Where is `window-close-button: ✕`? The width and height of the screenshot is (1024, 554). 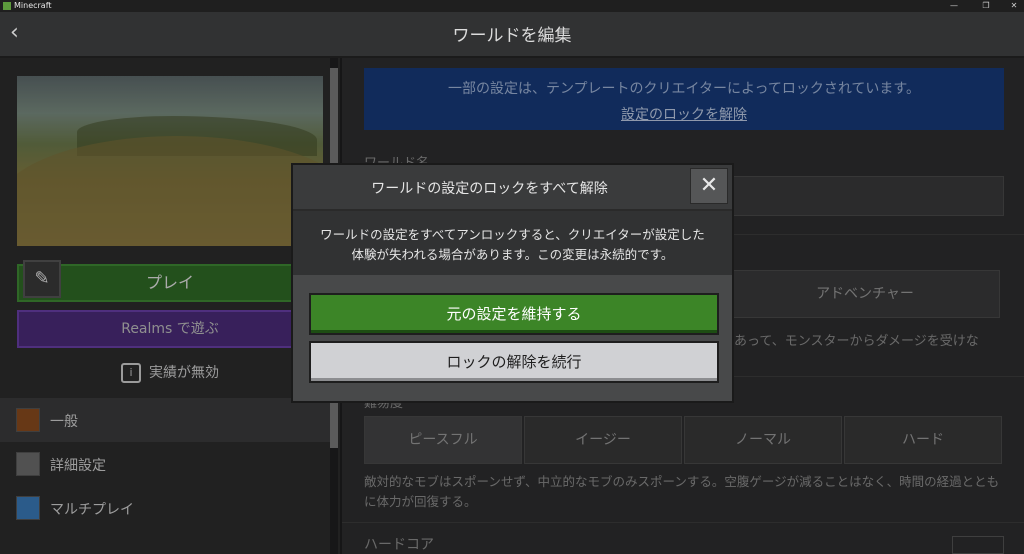
window-close-button: ✕ is located at coordinates (1014, 6).